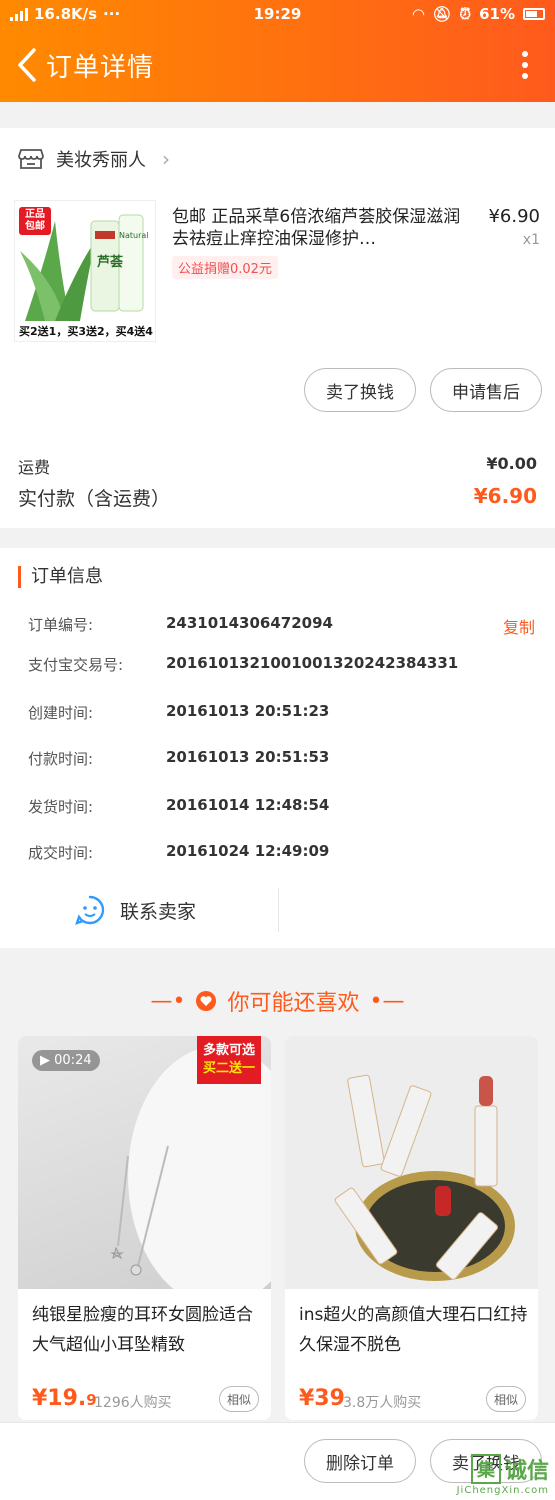  I want to click on recommend-item-image, so click(411, 1162).